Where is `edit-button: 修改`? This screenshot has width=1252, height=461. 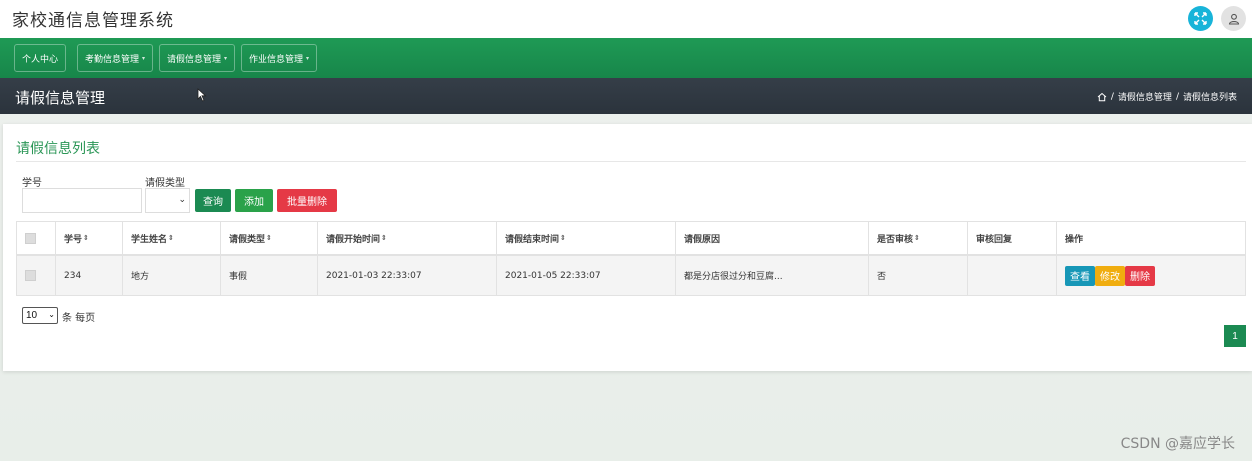
edit-button: 修改 is located at coordinates (1110, 275).